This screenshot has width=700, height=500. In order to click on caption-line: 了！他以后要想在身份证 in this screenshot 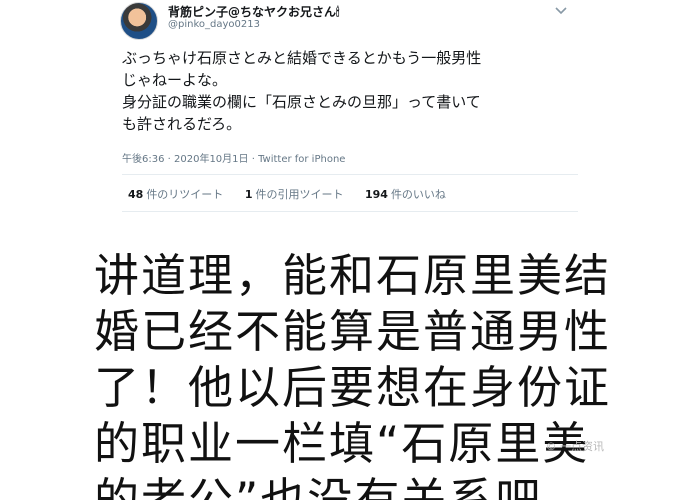, I will do `click(353, 387)`.